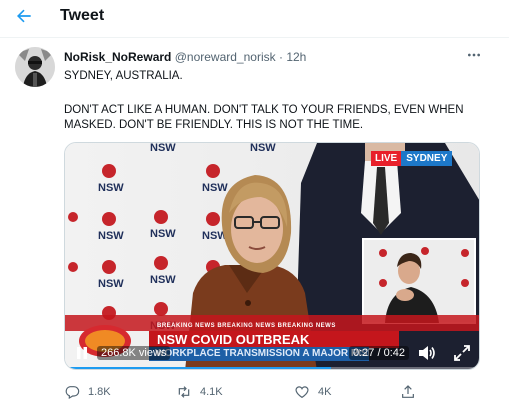  I want to click on view-count: 266.8K views, so click(134, 353).